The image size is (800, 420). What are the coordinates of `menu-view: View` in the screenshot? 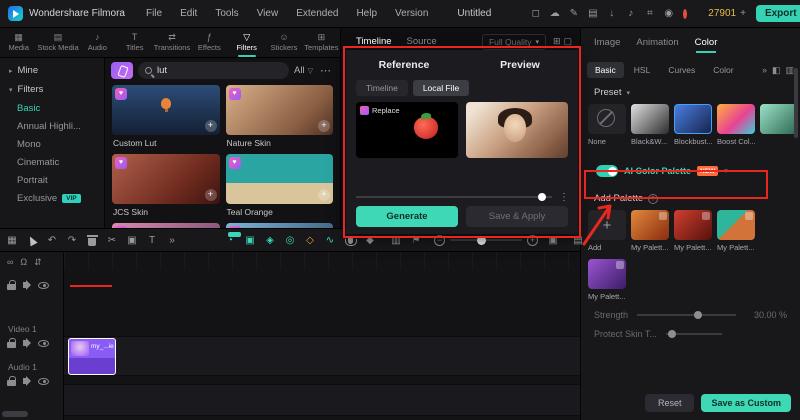 It's located at (268, 13).